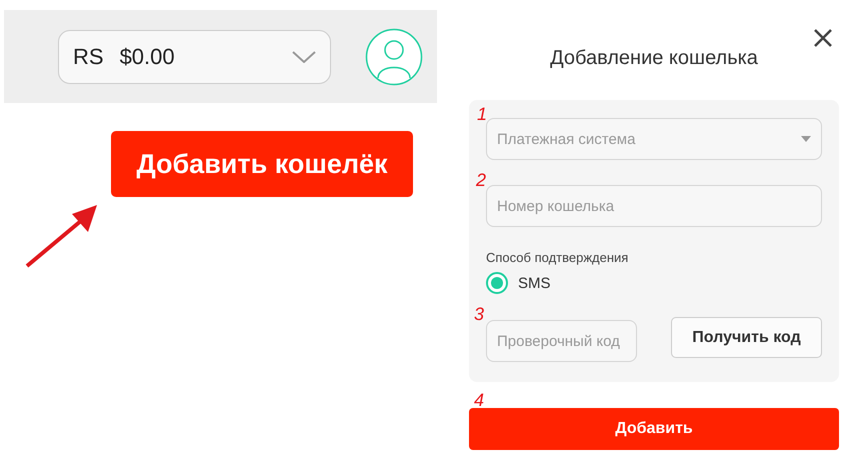  Describe the element at coordinates (497, 283) in the screenshot. I see `radio-button` at that location.